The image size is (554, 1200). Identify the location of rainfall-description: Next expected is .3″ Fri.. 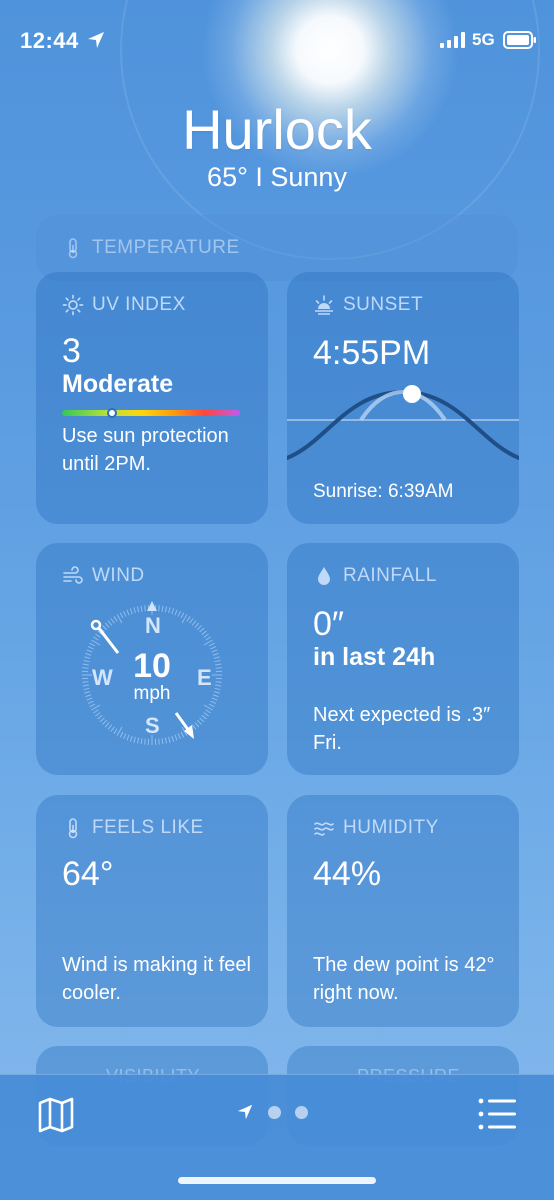
(402, 729).